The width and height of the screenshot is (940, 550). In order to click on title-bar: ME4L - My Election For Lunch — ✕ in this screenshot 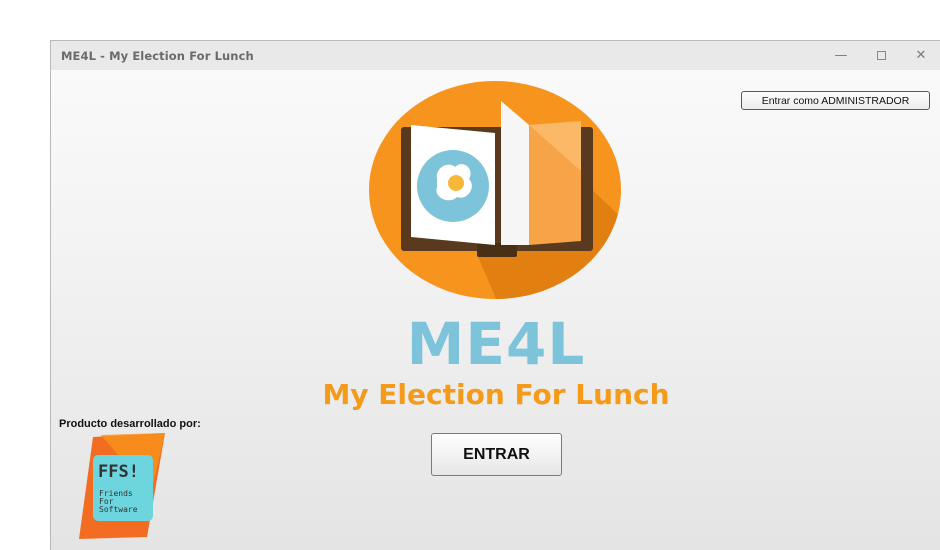, I will do `click(495, 55)`.